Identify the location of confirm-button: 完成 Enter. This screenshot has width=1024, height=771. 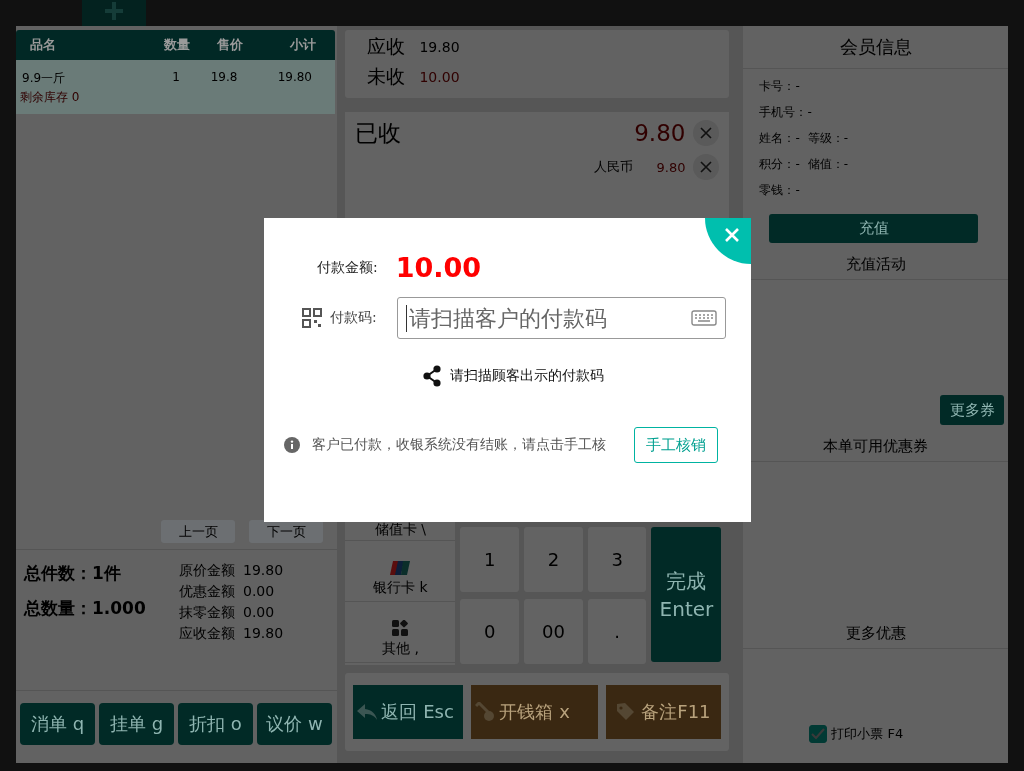
(686, 594).